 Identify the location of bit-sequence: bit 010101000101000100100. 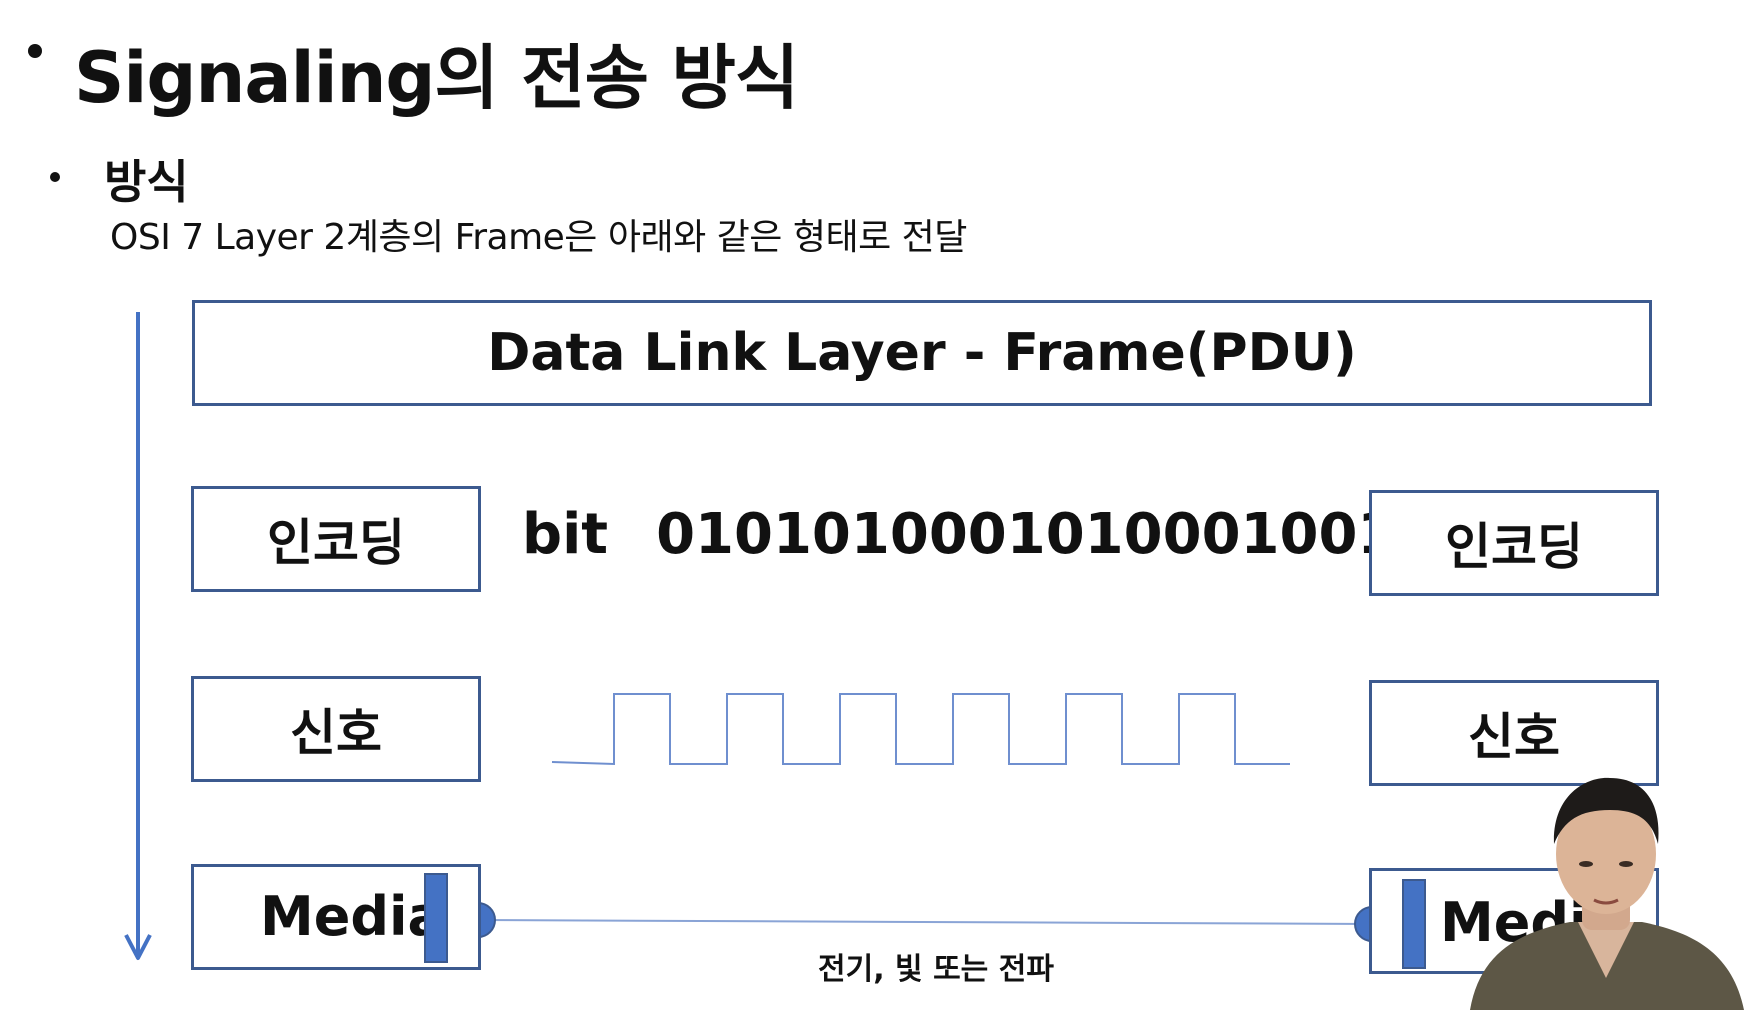
(998, 534).